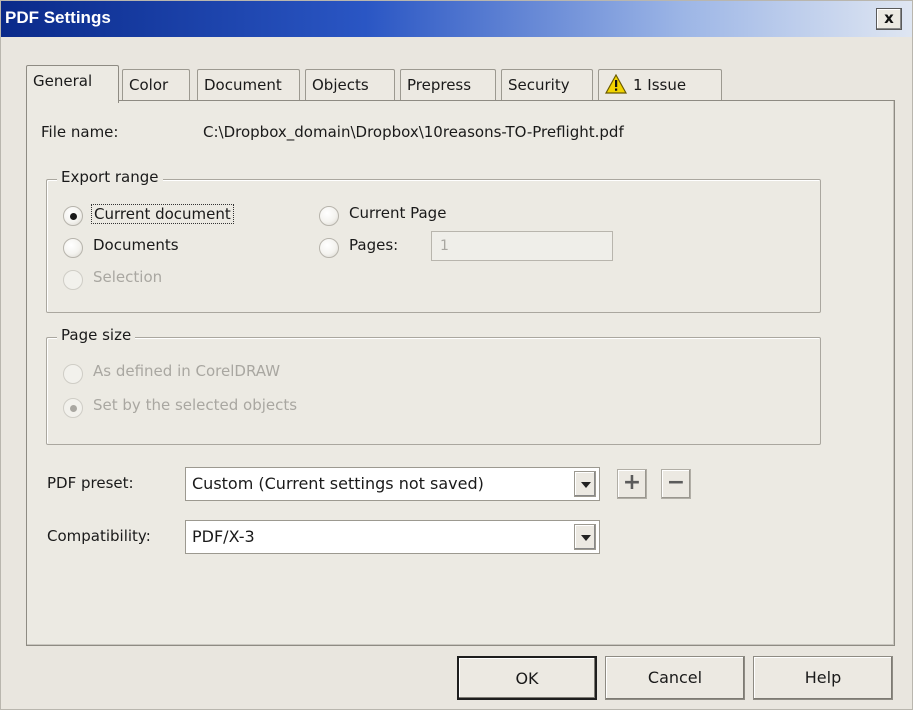 The image size is (913, 710). Describe the element at coordinates (195, 405) in the screenshot. I see `set-by-selected-label: Set by the selected objects` at that location.